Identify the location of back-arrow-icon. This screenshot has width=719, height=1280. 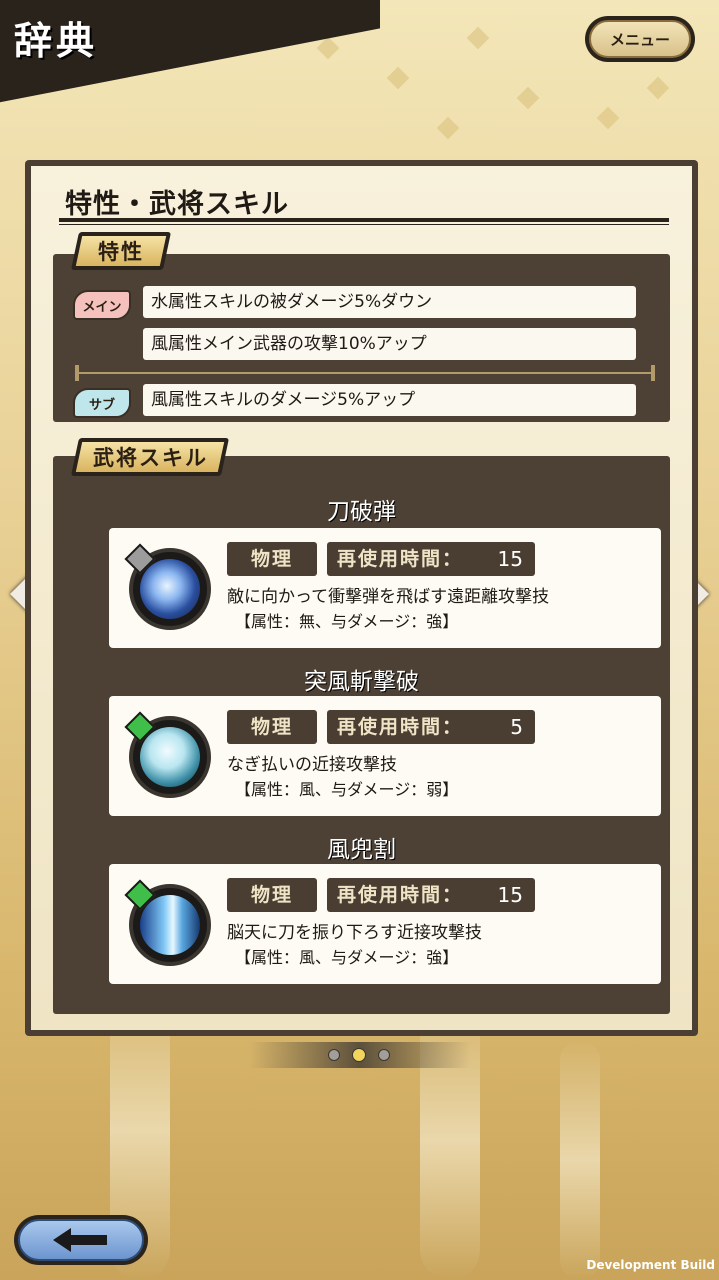
(80, 1240).